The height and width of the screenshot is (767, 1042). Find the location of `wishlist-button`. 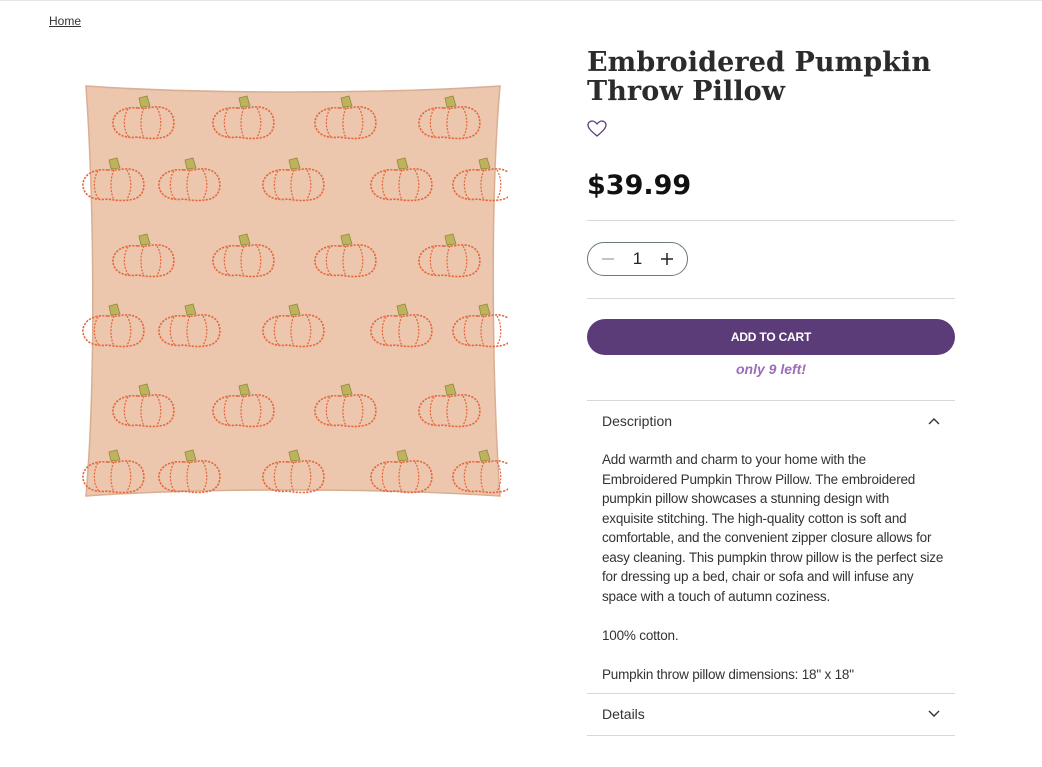

wishlist-button is located at coordinates (597, 129).